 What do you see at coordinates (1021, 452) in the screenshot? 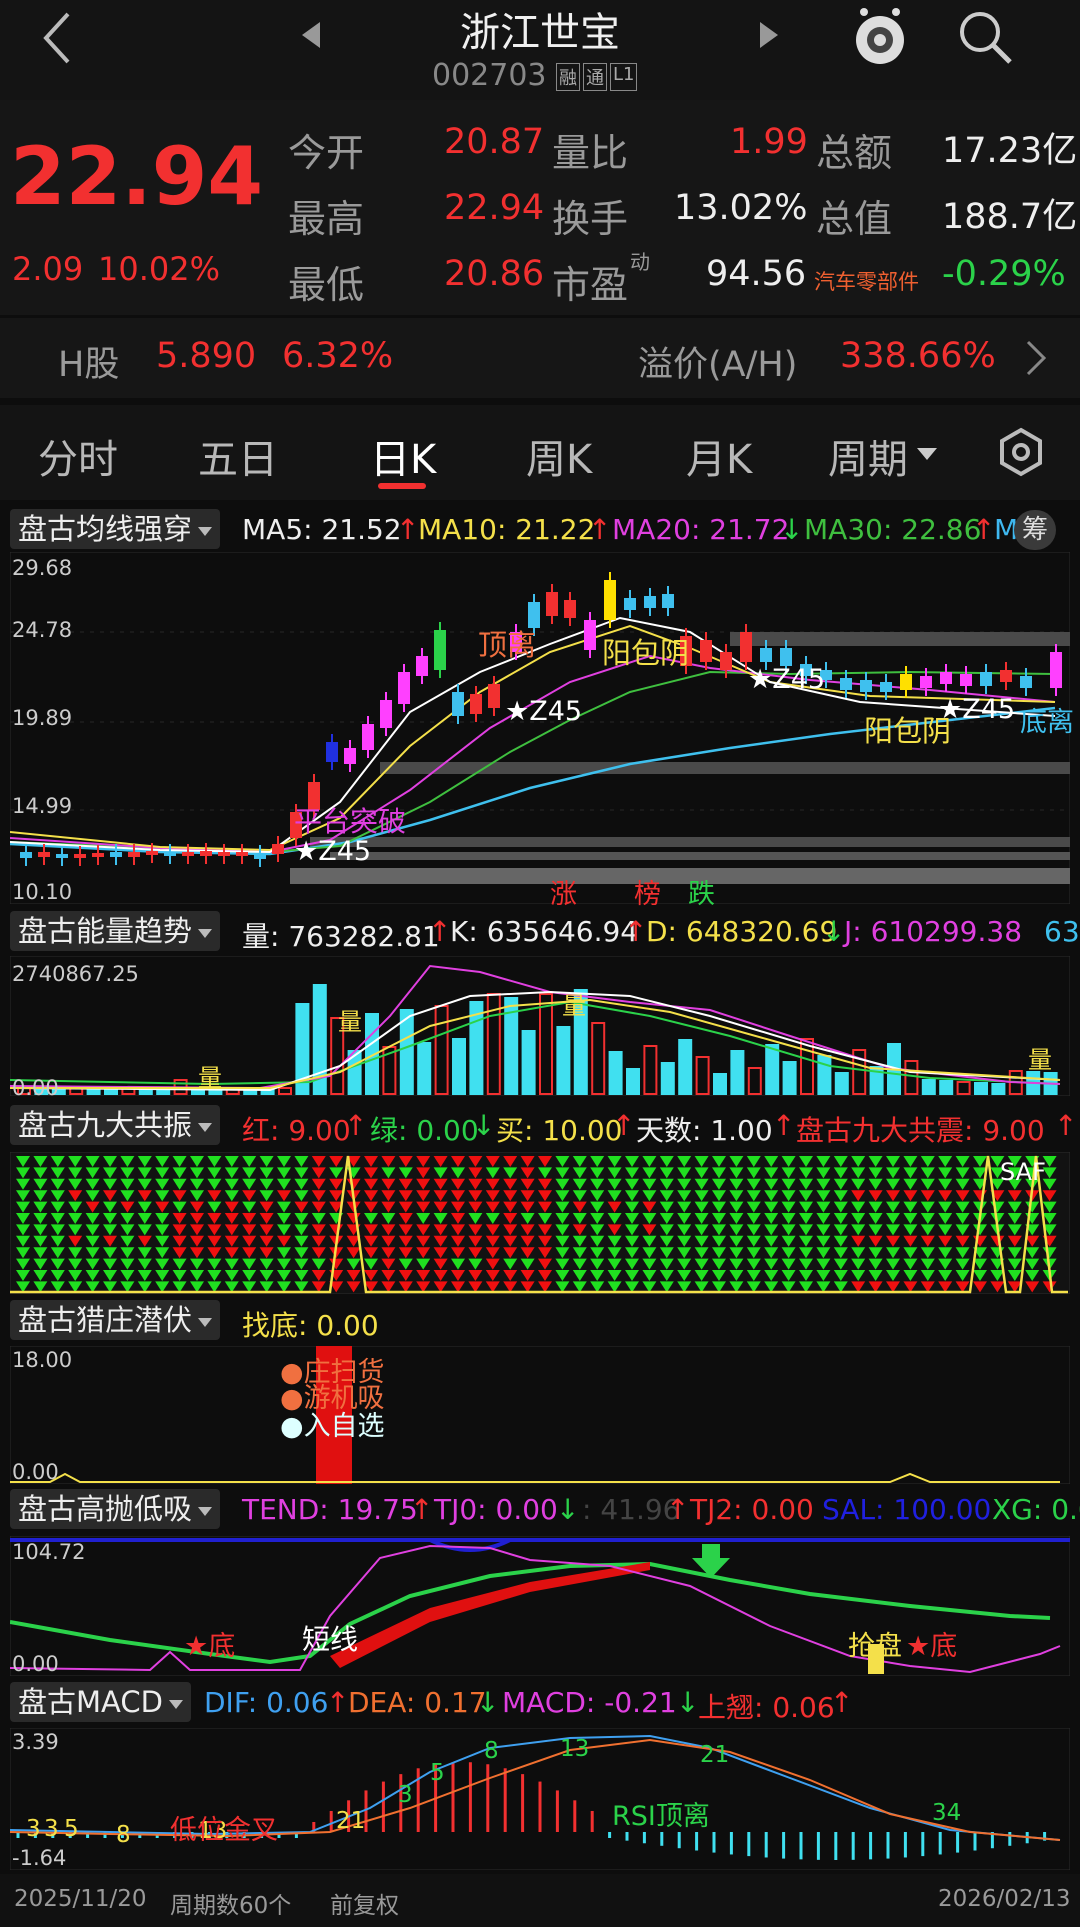
I see `settings-icon` at bounding box center [1021, 452].